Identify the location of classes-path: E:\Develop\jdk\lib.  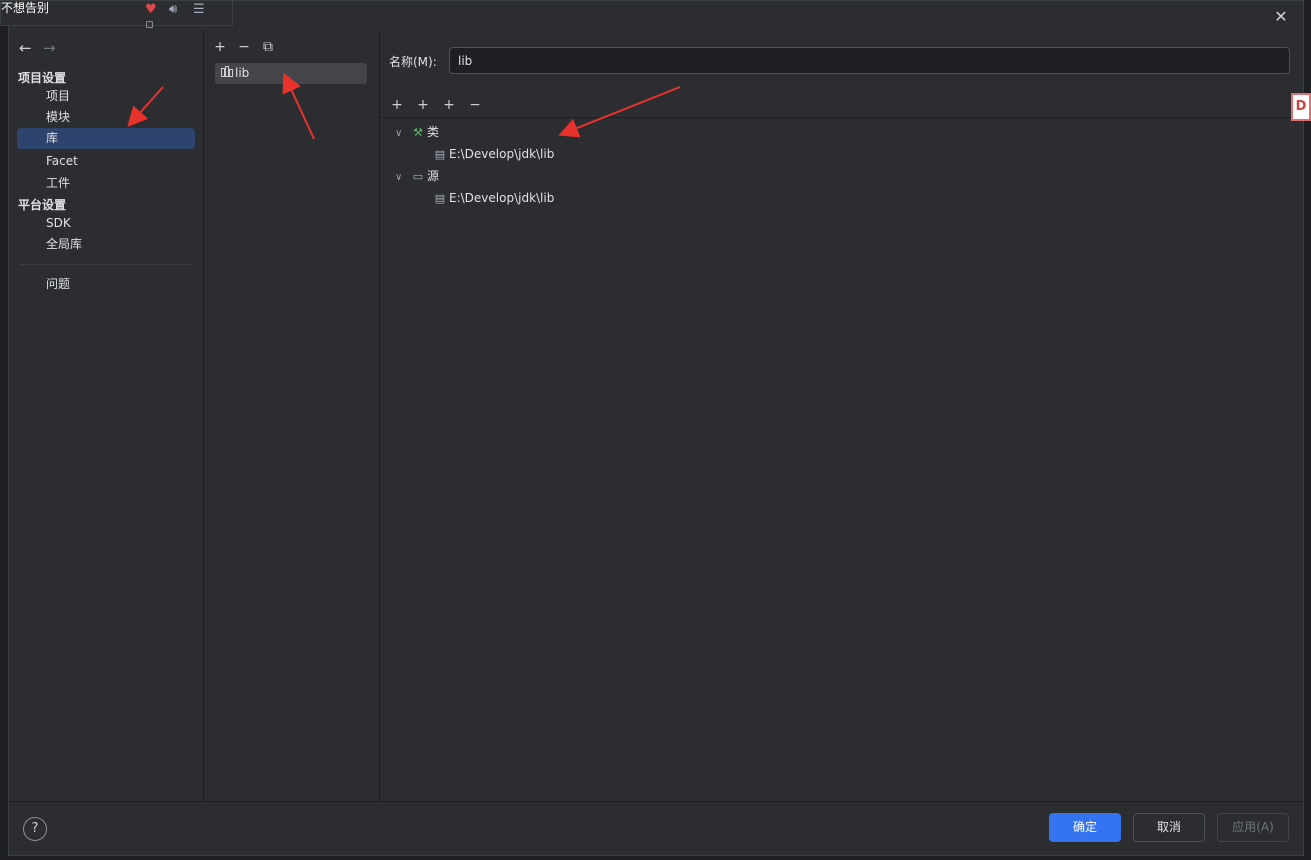
(502, 154).